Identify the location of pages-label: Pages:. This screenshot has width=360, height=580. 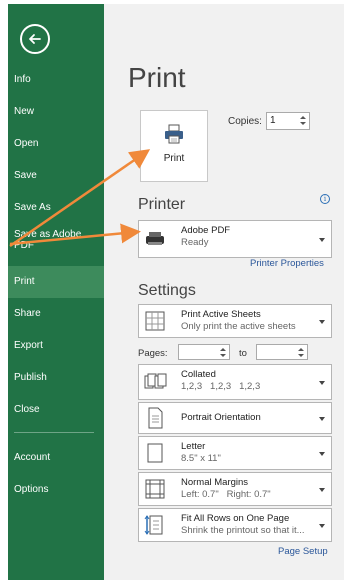
(153, 353).